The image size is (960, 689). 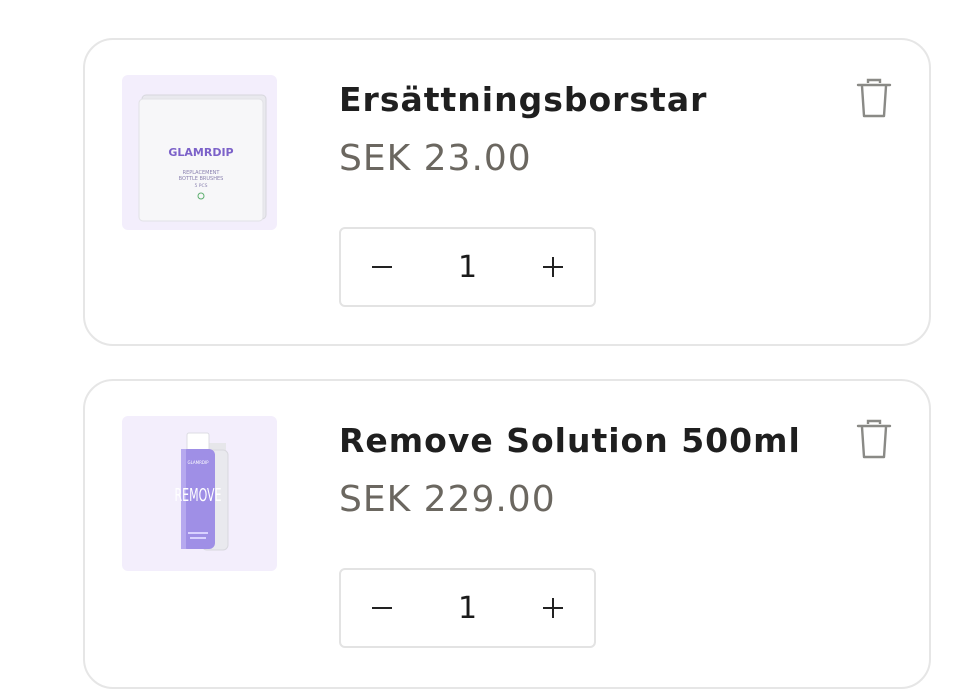 I want to click on product-price: SEK 229.00, so click(x=447, y=499).